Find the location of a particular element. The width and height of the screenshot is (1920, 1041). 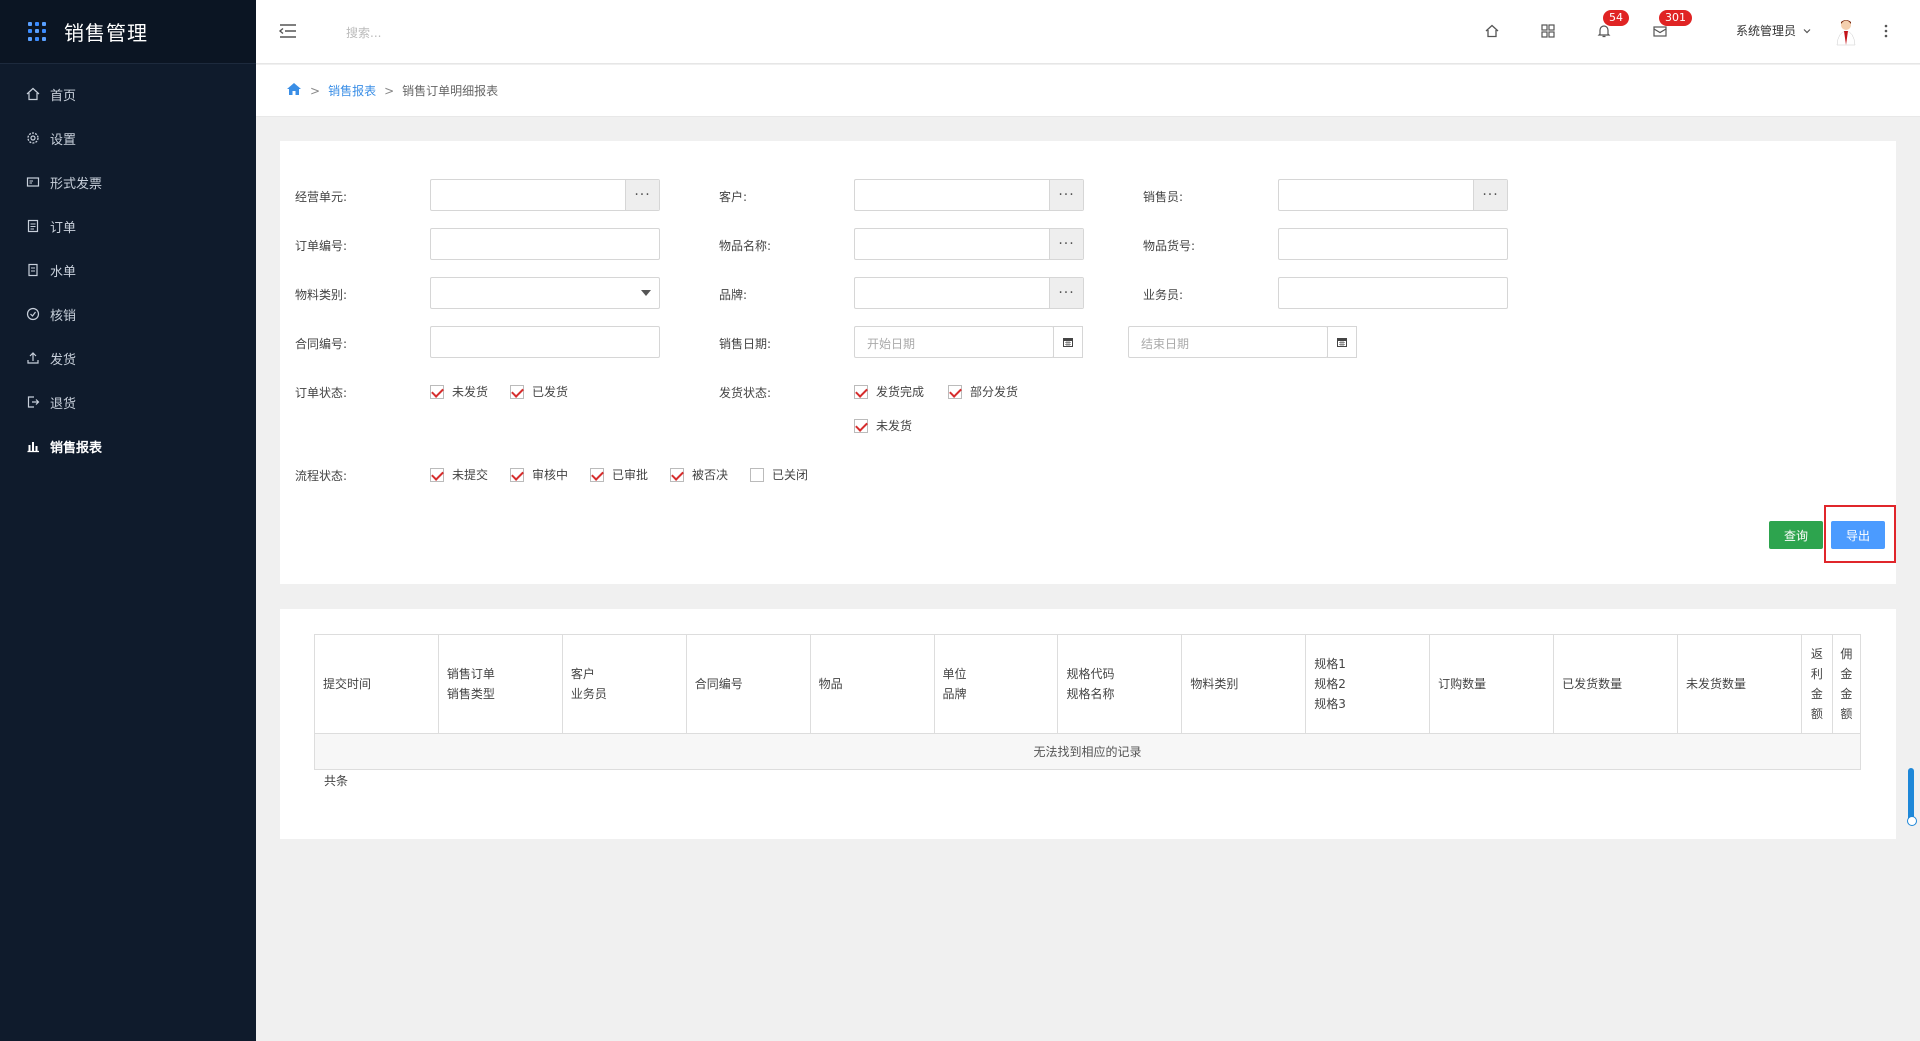

query-button: 查询 is located at coordinates (1796, 535).